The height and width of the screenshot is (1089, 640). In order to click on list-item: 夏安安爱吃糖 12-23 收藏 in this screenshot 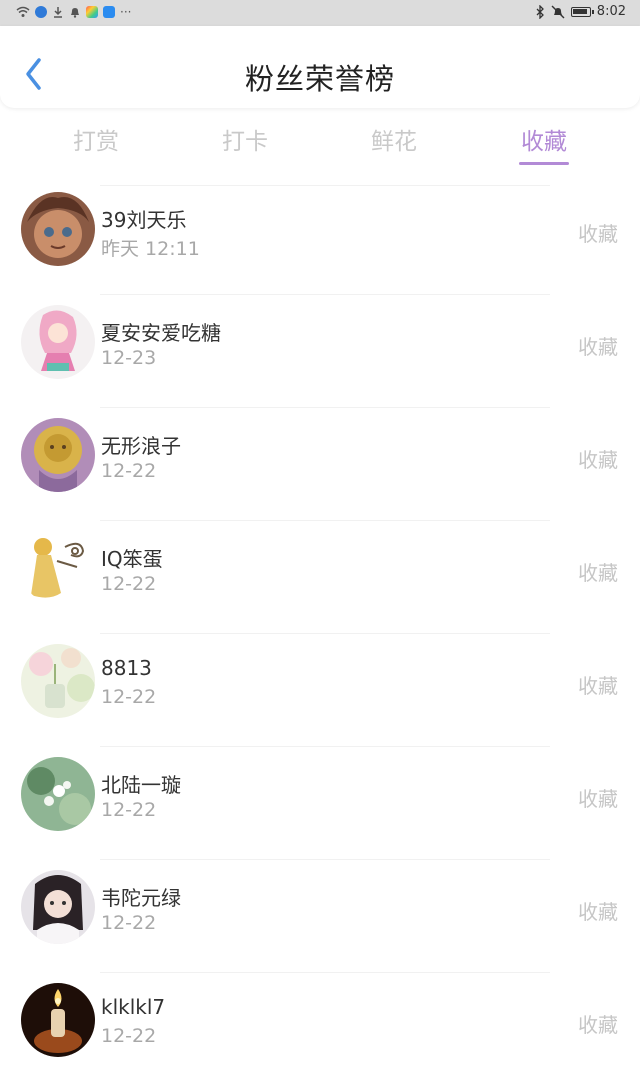, I will do `click(320, 354)`.